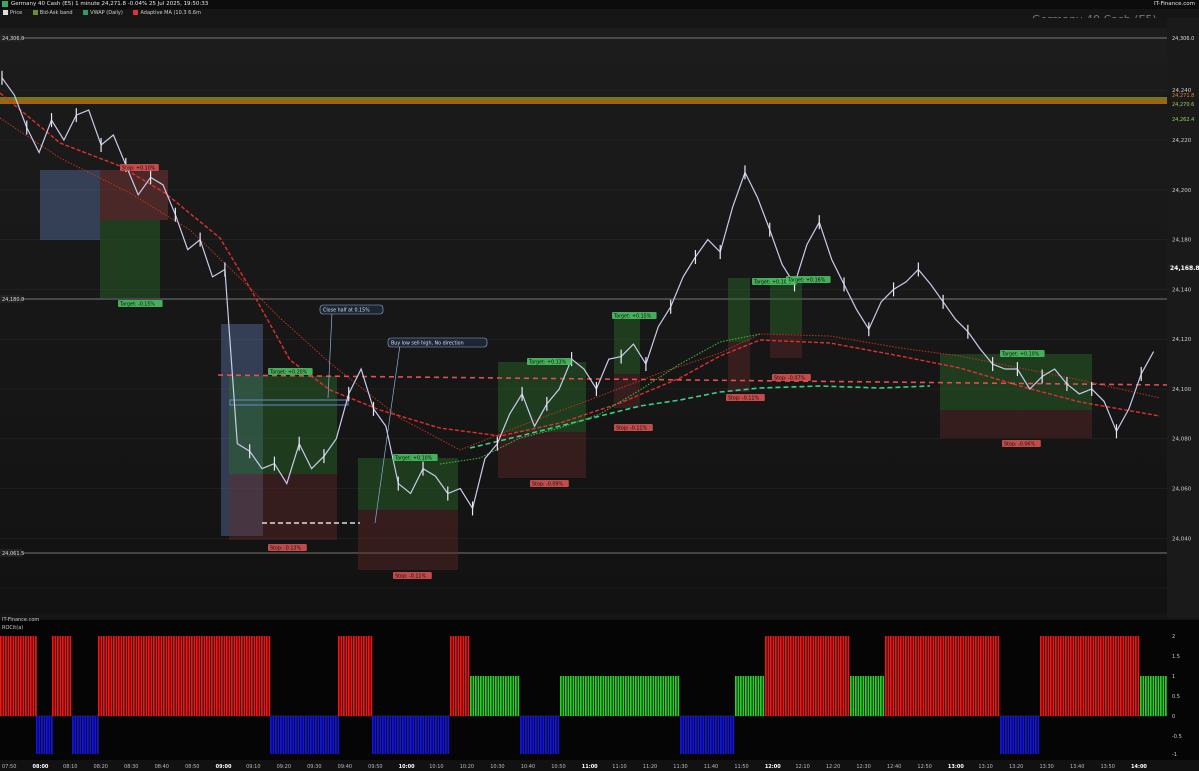 The width and height of the screenshot is (1199, 771). Describe the element at coordinates (70, 767) in the screenshot. I see `x-tick-label: 08:10` at that location.